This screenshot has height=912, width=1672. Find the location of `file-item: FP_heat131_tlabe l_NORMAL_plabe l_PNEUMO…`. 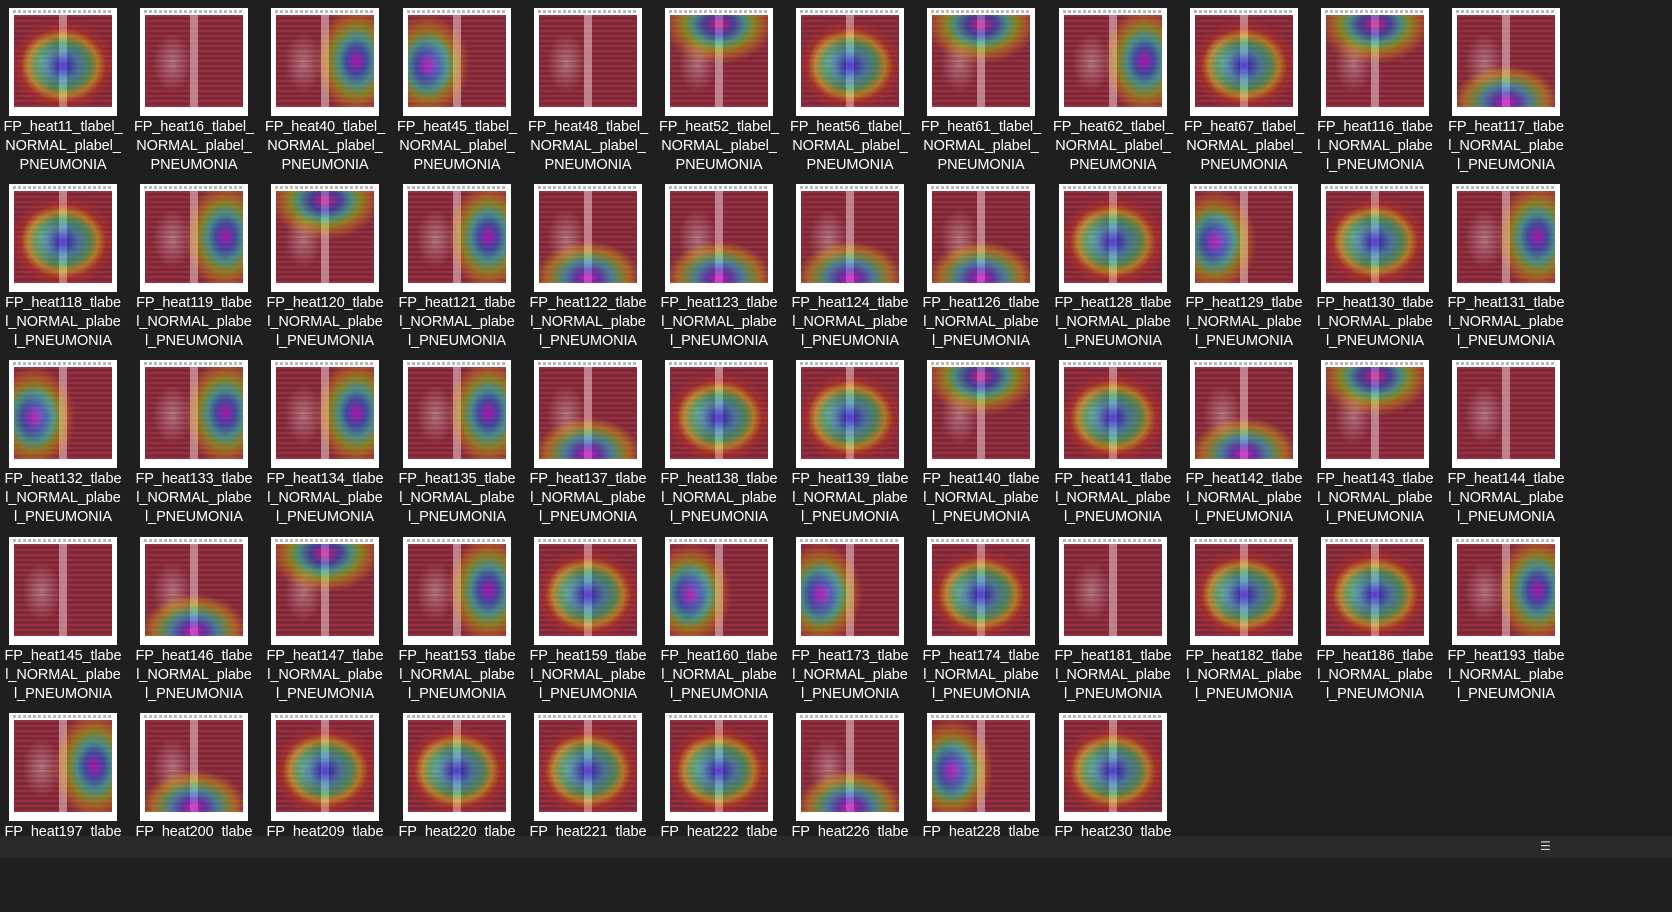

file-item: FP_heat131_tlabe l_NORMAL_plabe l_PNEUMO… is located at coordinates (1513, 270).